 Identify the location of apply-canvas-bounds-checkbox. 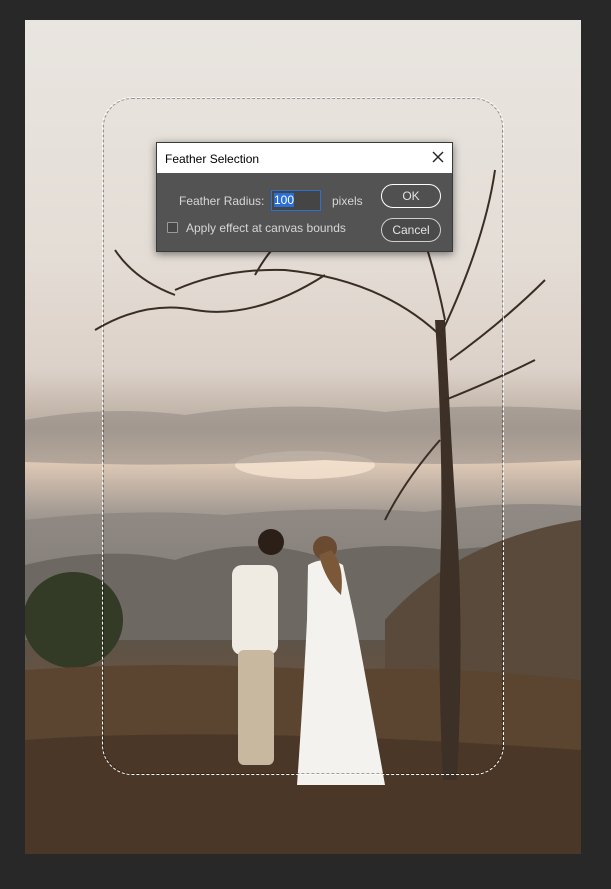
(172, 227).